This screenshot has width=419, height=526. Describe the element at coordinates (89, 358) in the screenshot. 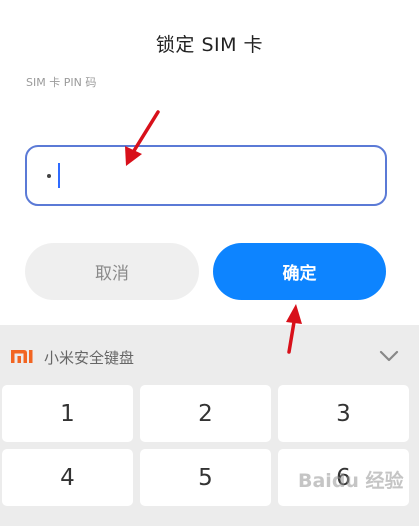

I see `keyboard-title: 小米安全键盘` at that location.